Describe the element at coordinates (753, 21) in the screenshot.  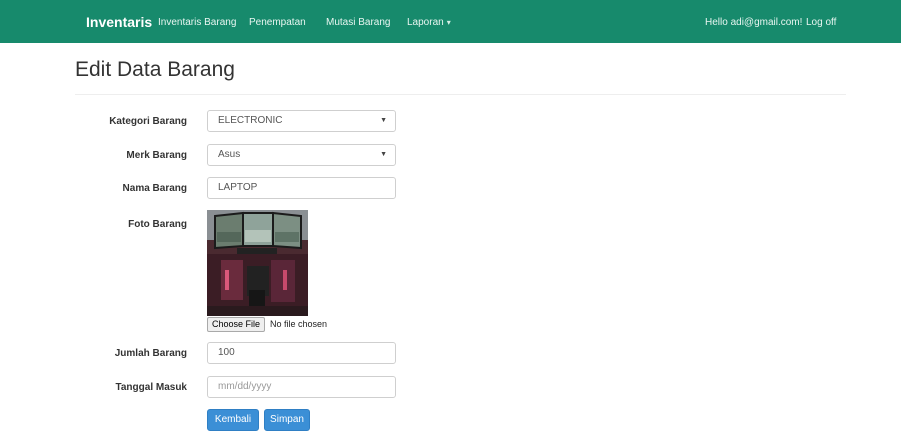
I see `user-greeting-link: Hello adi@gmail.com!` at that location.